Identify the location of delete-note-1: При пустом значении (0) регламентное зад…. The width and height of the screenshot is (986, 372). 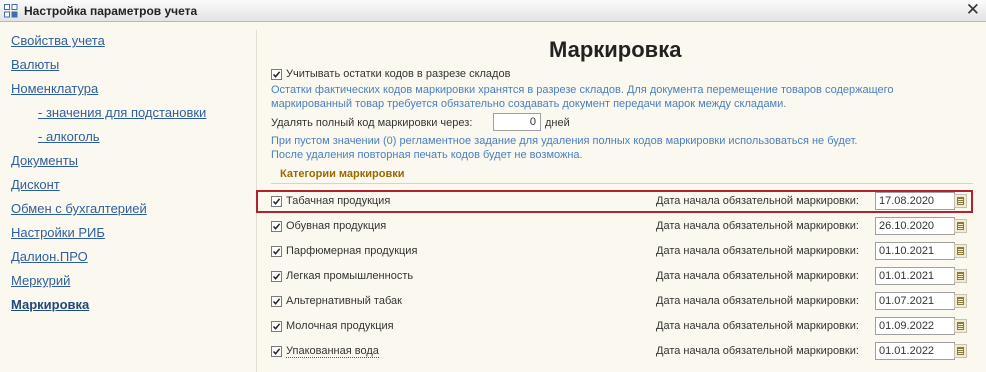
(564, 141).